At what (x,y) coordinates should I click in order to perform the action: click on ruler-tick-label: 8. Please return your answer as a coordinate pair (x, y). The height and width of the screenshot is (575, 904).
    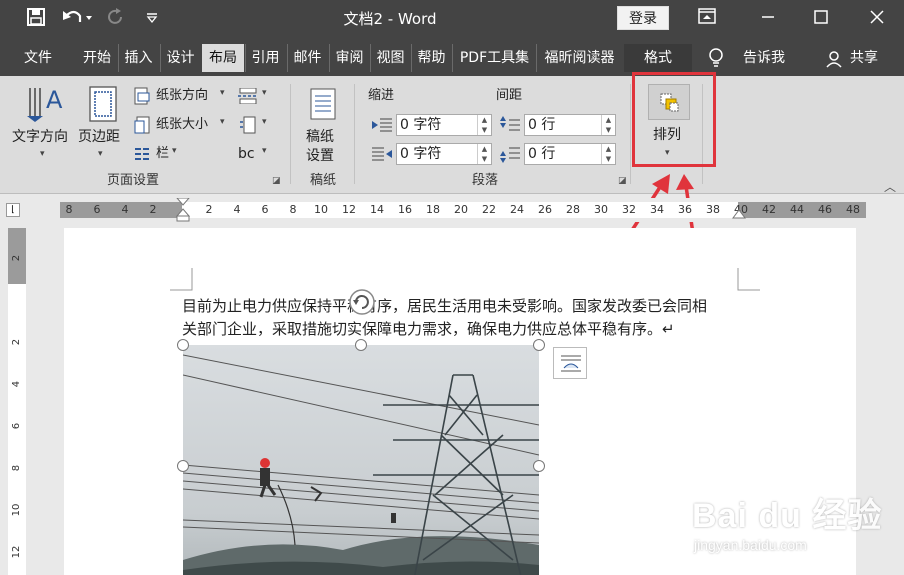
    Looking at the image, I should click on (69, 209).